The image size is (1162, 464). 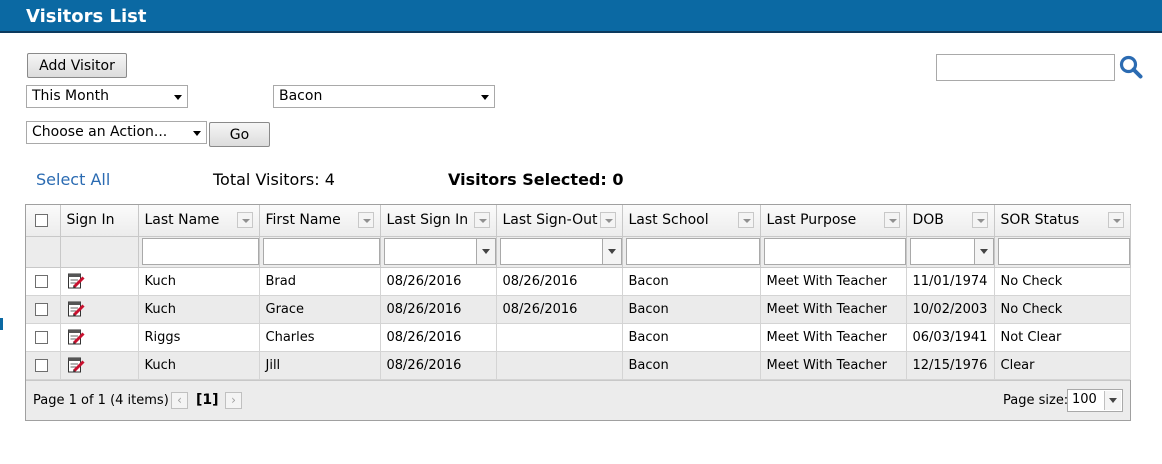 I want to click on column-header-last-school: Last School, so click(x=691, y=221).